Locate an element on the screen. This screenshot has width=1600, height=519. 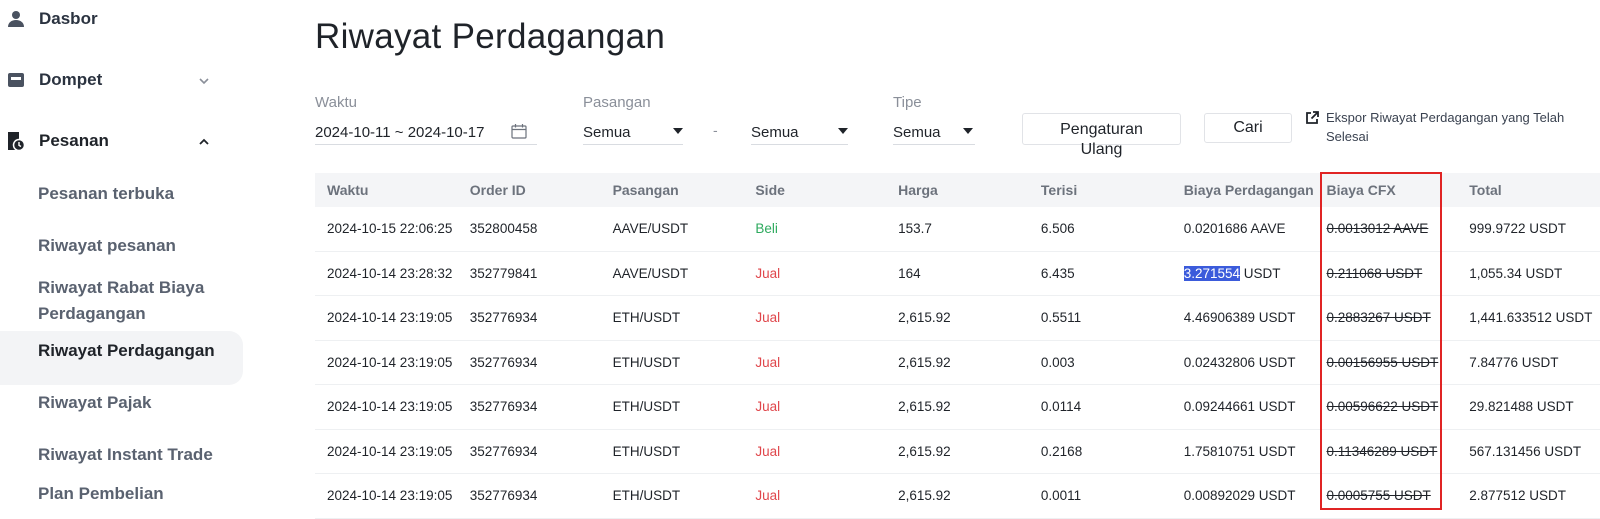
sidebar-item-plan-pembelian: Plan Pembelian is located at coordinates (101, 494).